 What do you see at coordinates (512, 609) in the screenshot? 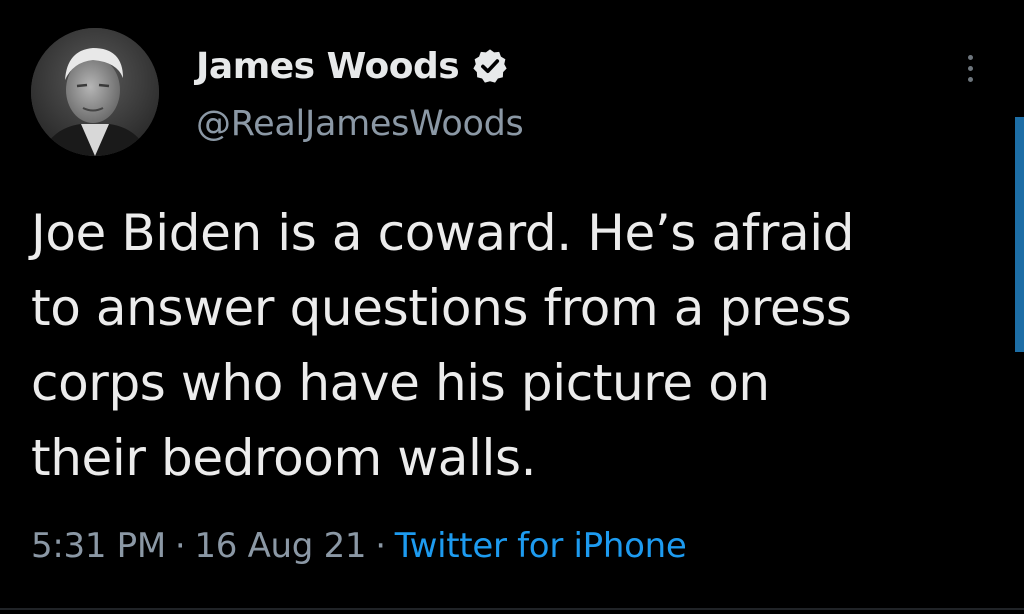
I see `divider` at bounding box center [512, 609].